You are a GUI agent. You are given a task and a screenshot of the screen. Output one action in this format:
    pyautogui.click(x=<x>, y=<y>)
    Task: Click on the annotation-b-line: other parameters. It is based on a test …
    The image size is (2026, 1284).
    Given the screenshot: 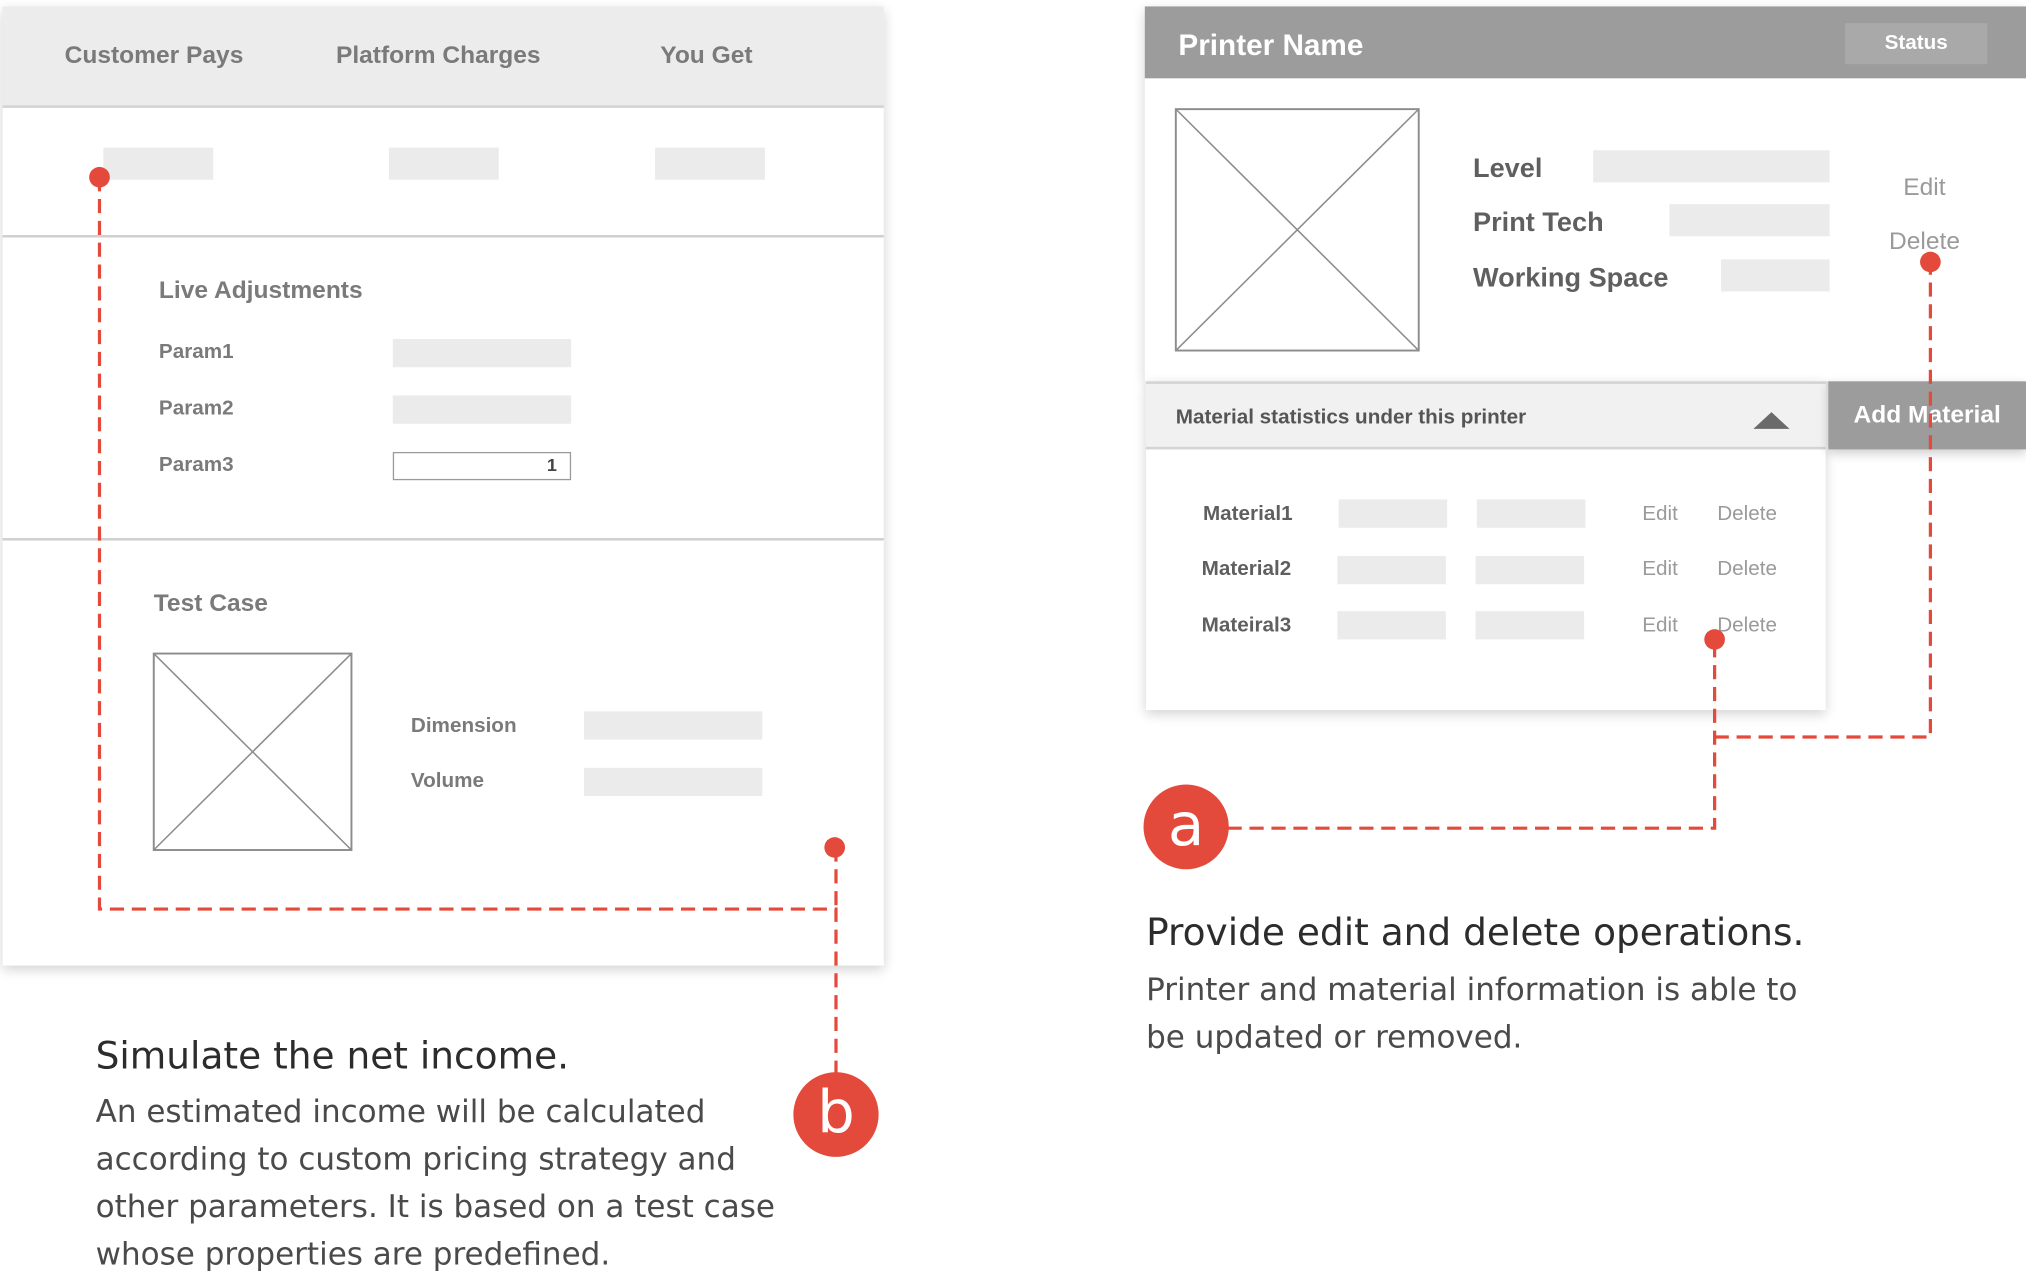 What is the action you would take?
    pyautogui.click(x=435, y=1206)
    